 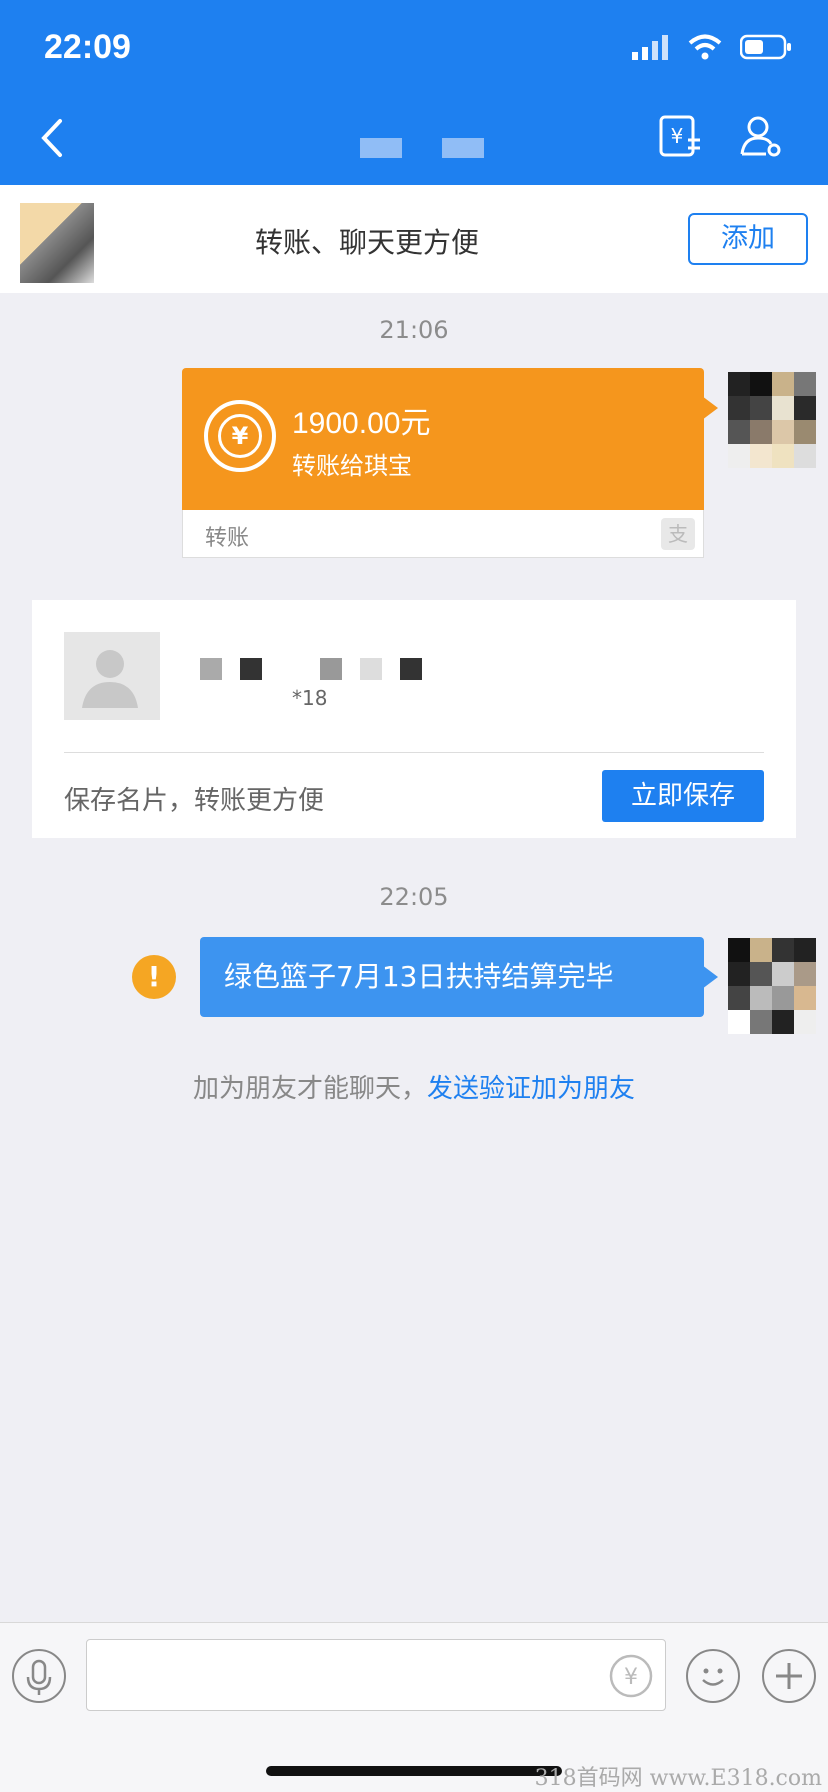 I want to click on header-actions: ¥, so click(x=720, y=136).